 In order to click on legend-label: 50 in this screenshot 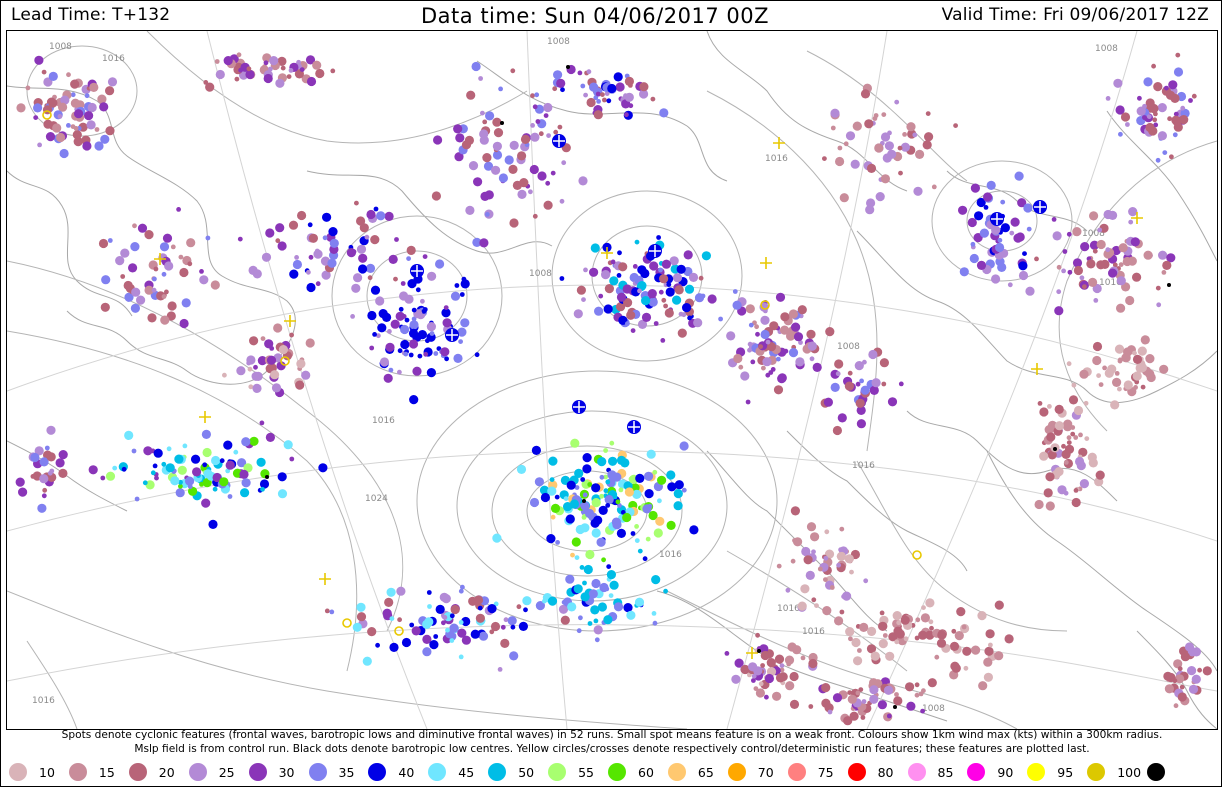, I will do `click(526, 772)`.